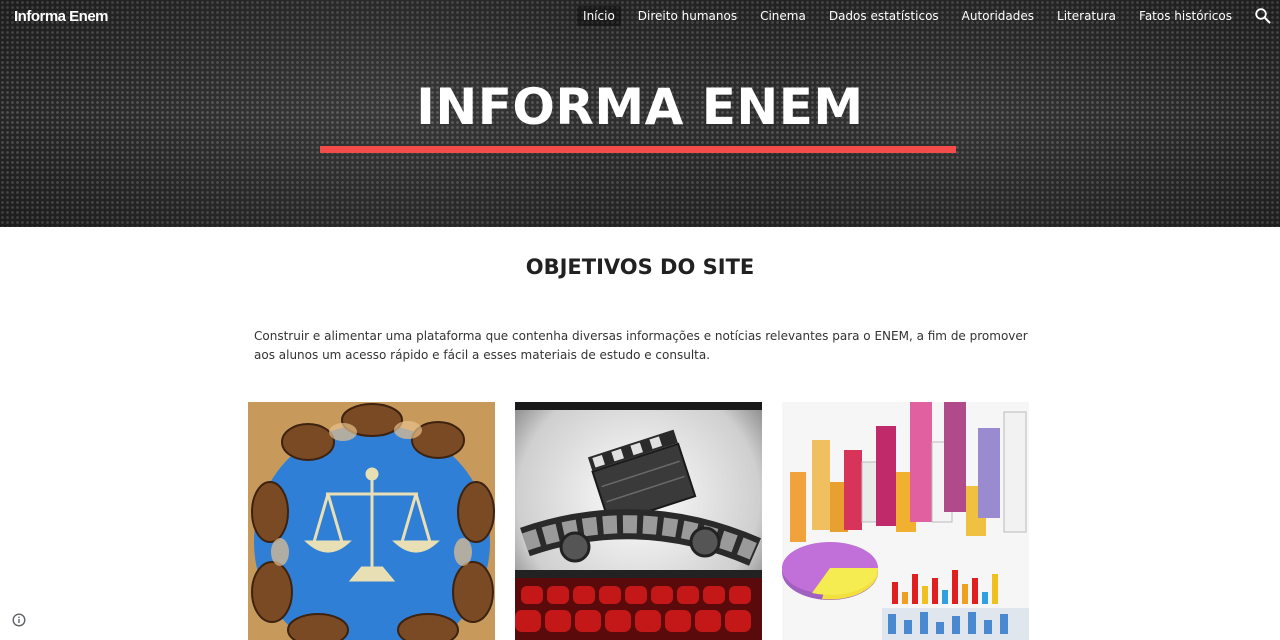  I want to click on statistics-image, so click(905, 521).